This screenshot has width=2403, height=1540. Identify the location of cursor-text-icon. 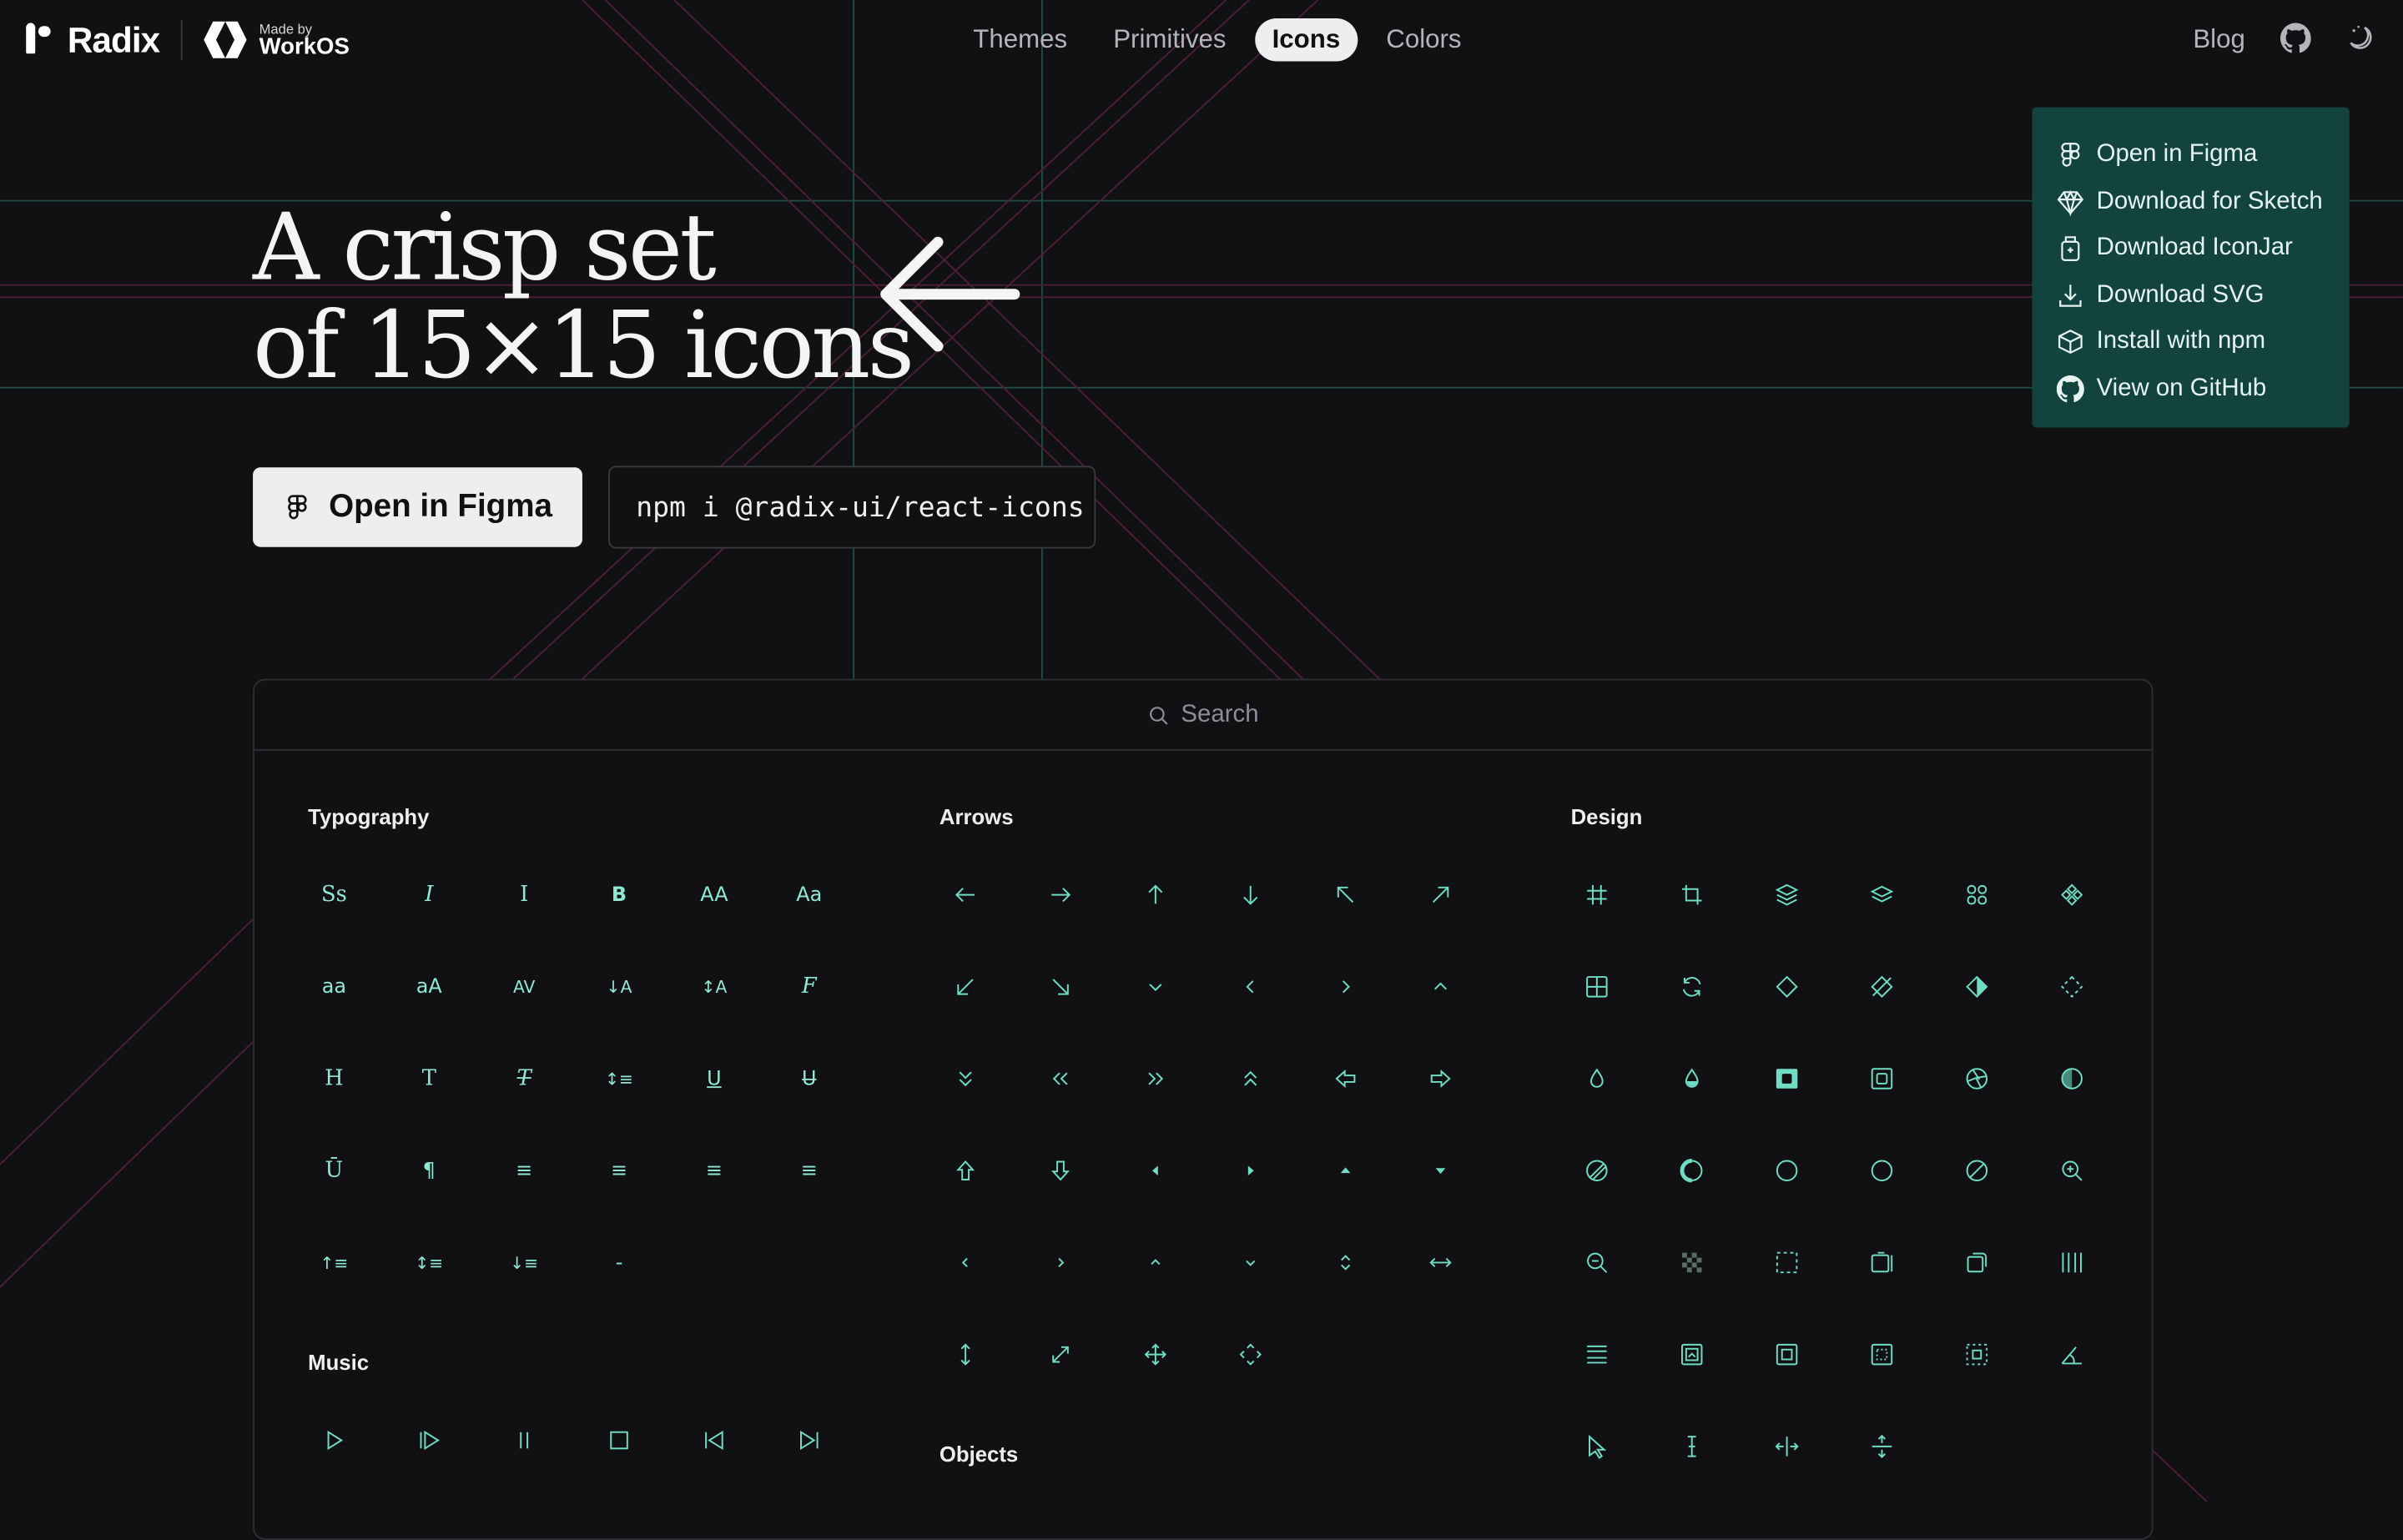
(1691, 1446).